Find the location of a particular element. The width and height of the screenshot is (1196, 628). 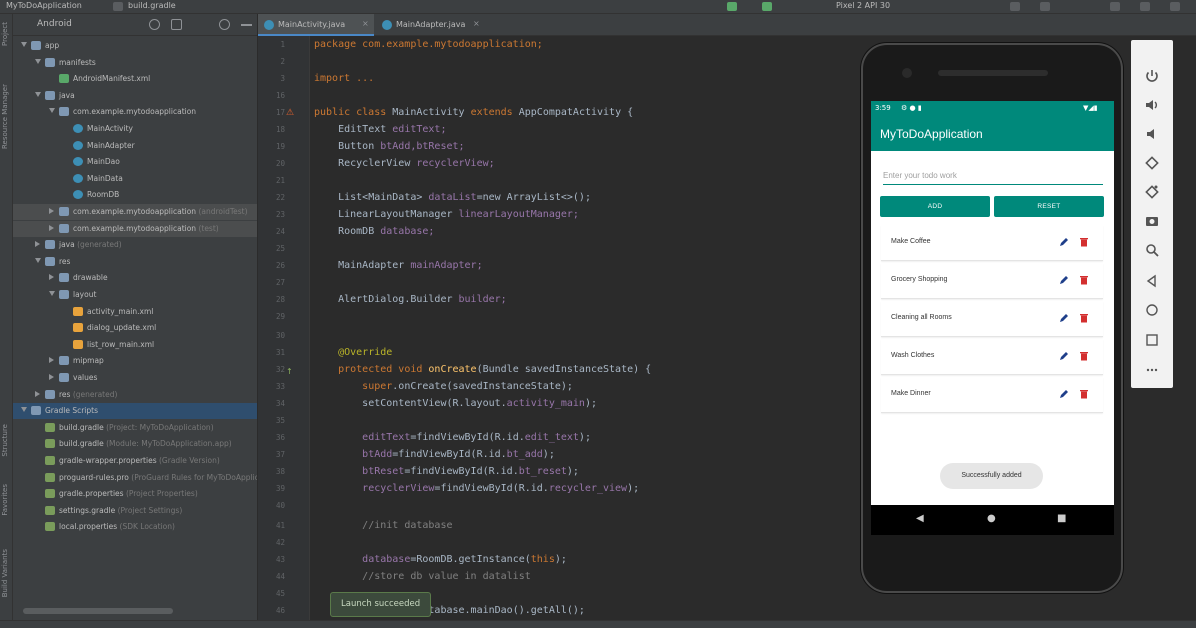

tree-item: res is located at coordinates (135, 262).